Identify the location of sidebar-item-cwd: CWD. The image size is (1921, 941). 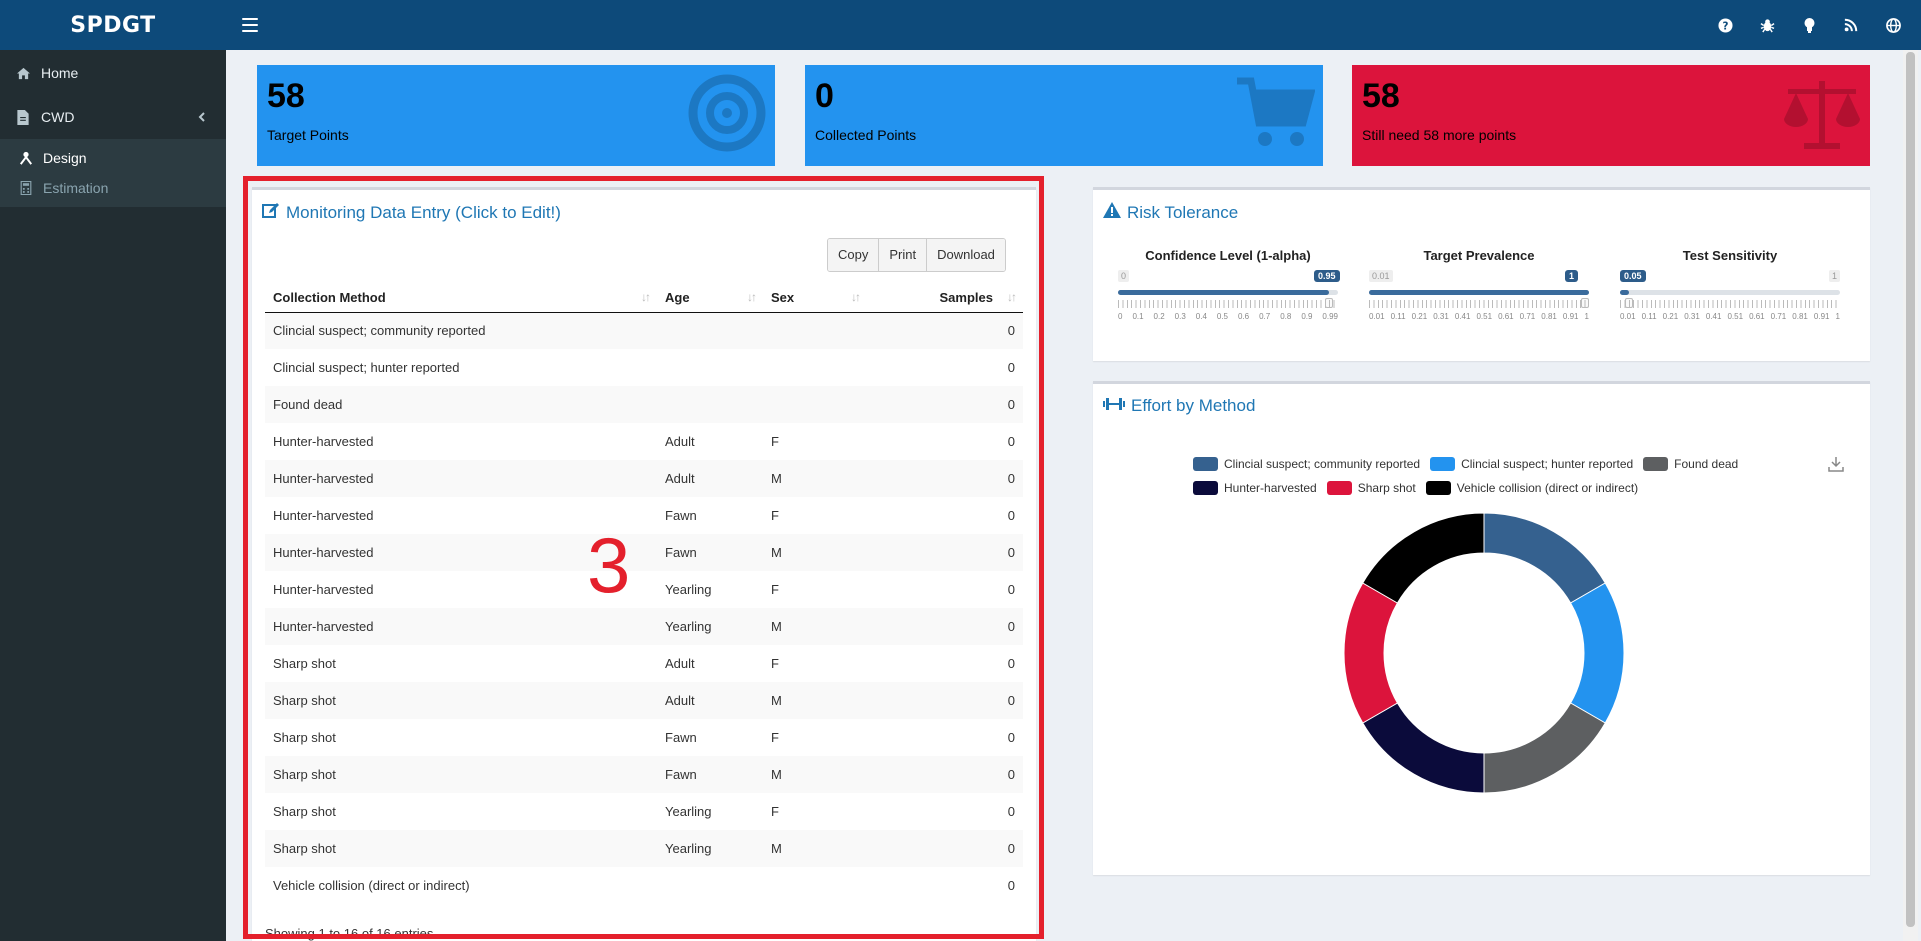
(113, 117).